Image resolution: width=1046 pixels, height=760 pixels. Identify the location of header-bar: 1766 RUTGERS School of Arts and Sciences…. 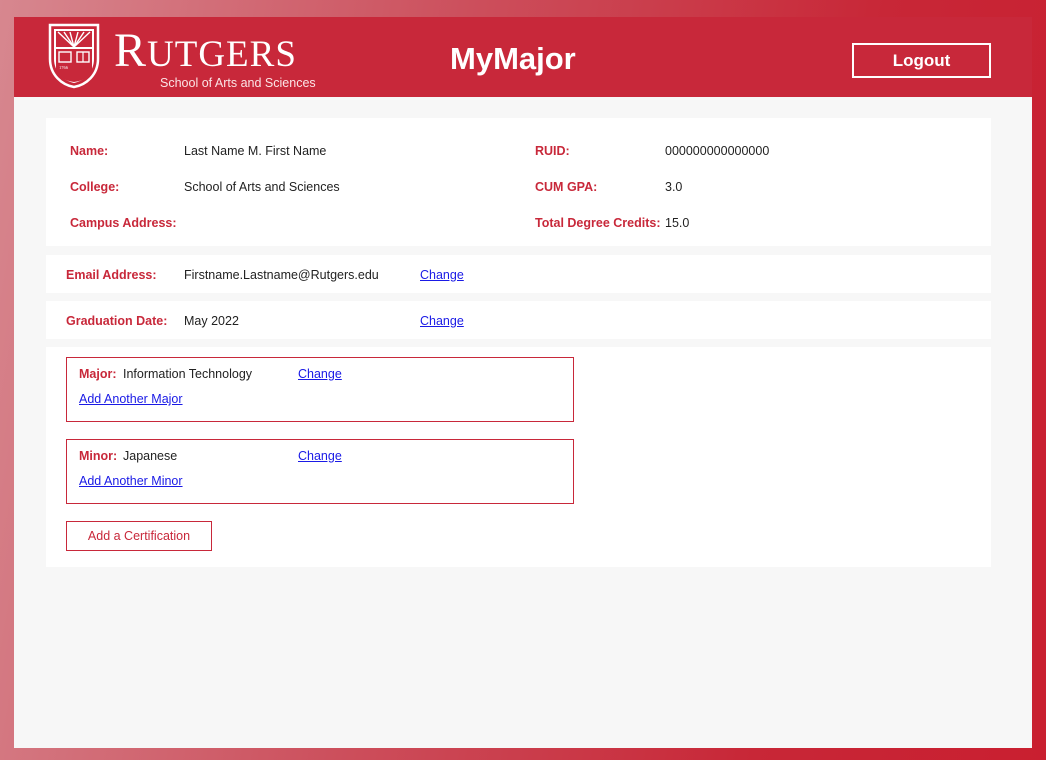
(523, 57).